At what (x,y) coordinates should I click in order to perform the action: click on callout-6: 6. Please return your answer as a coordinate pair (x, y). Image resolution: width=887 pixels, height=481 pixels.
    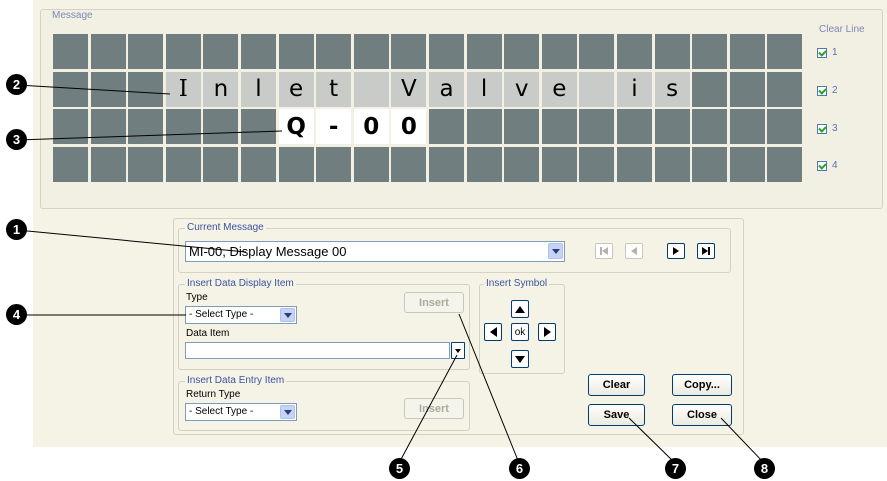
    Looking at the image, I should click on (519, 468).